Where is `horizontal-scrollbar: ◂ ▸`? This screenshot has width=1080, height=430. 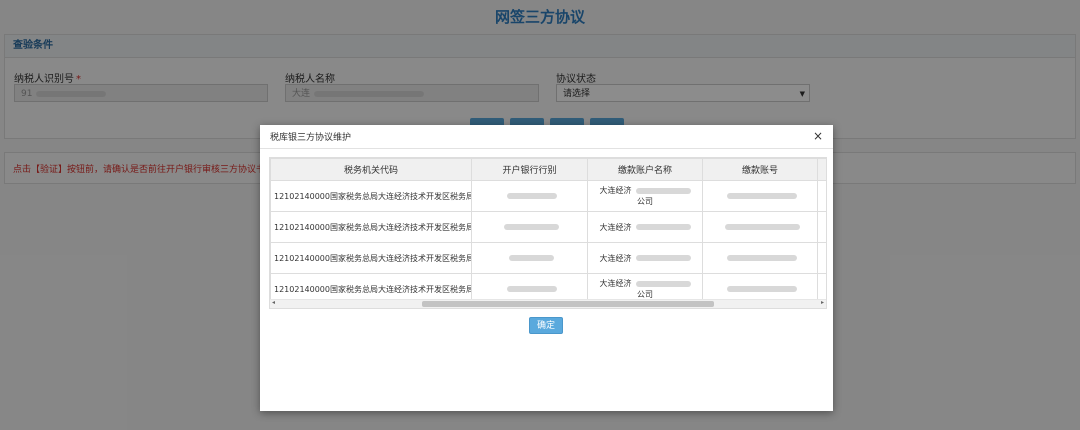
horizontal-scrollbar: ◂ ▸ is located at coordinates (548, 303).